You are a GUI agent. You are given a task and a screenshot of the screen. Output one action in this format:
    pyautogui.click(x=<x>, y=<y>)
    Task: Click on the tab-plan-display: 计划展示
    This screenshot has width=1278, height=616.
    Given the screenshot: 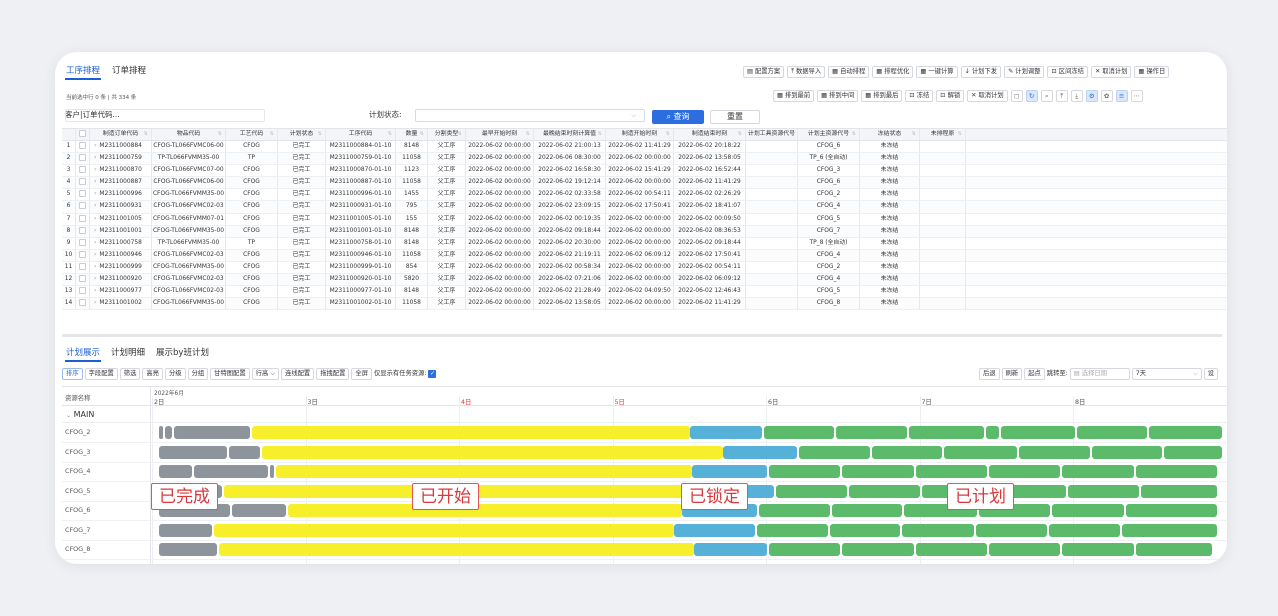 What is the action you would take?
    pyautogui.click(x=83, y=354)
    